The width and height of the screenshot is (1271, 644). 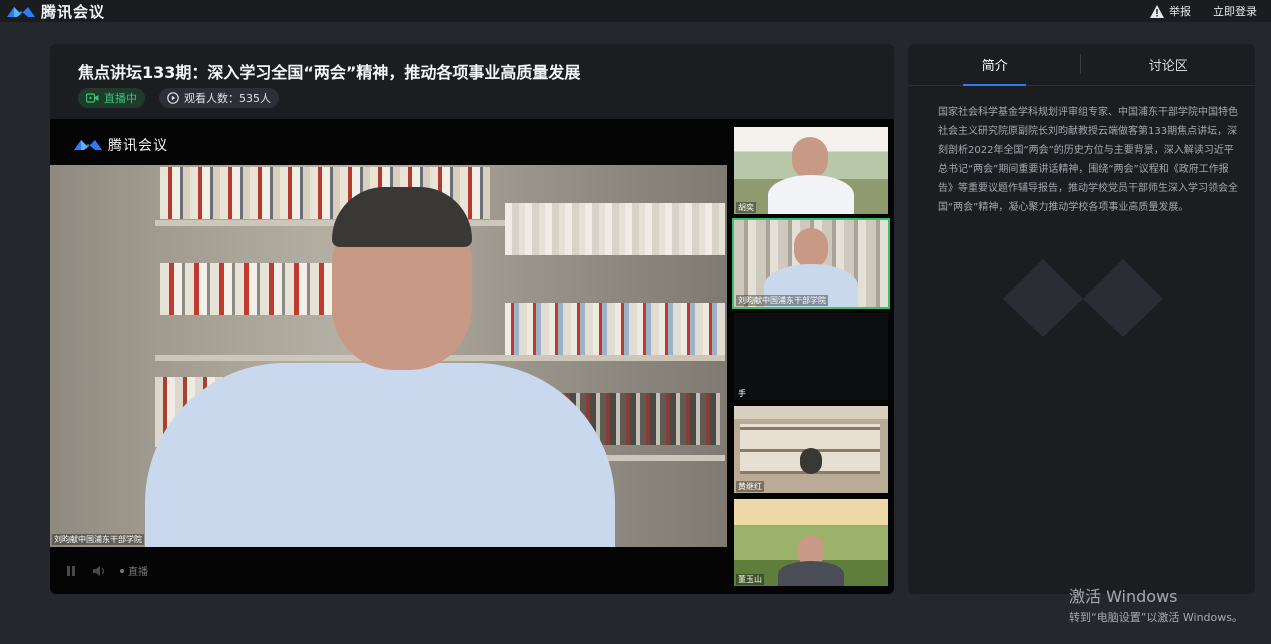 I want to click on live-indicator: 直播, so click(x=134, y=570).